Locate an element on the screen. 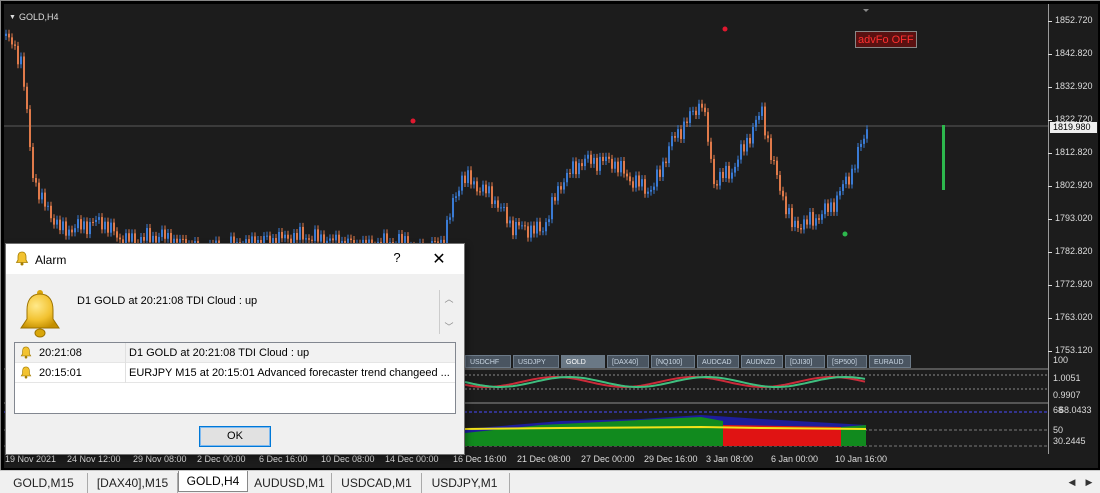 This screenshot has width=1100, height=493. symbol-button-nq100: [NQ100] is located at coordinates (673, 361).